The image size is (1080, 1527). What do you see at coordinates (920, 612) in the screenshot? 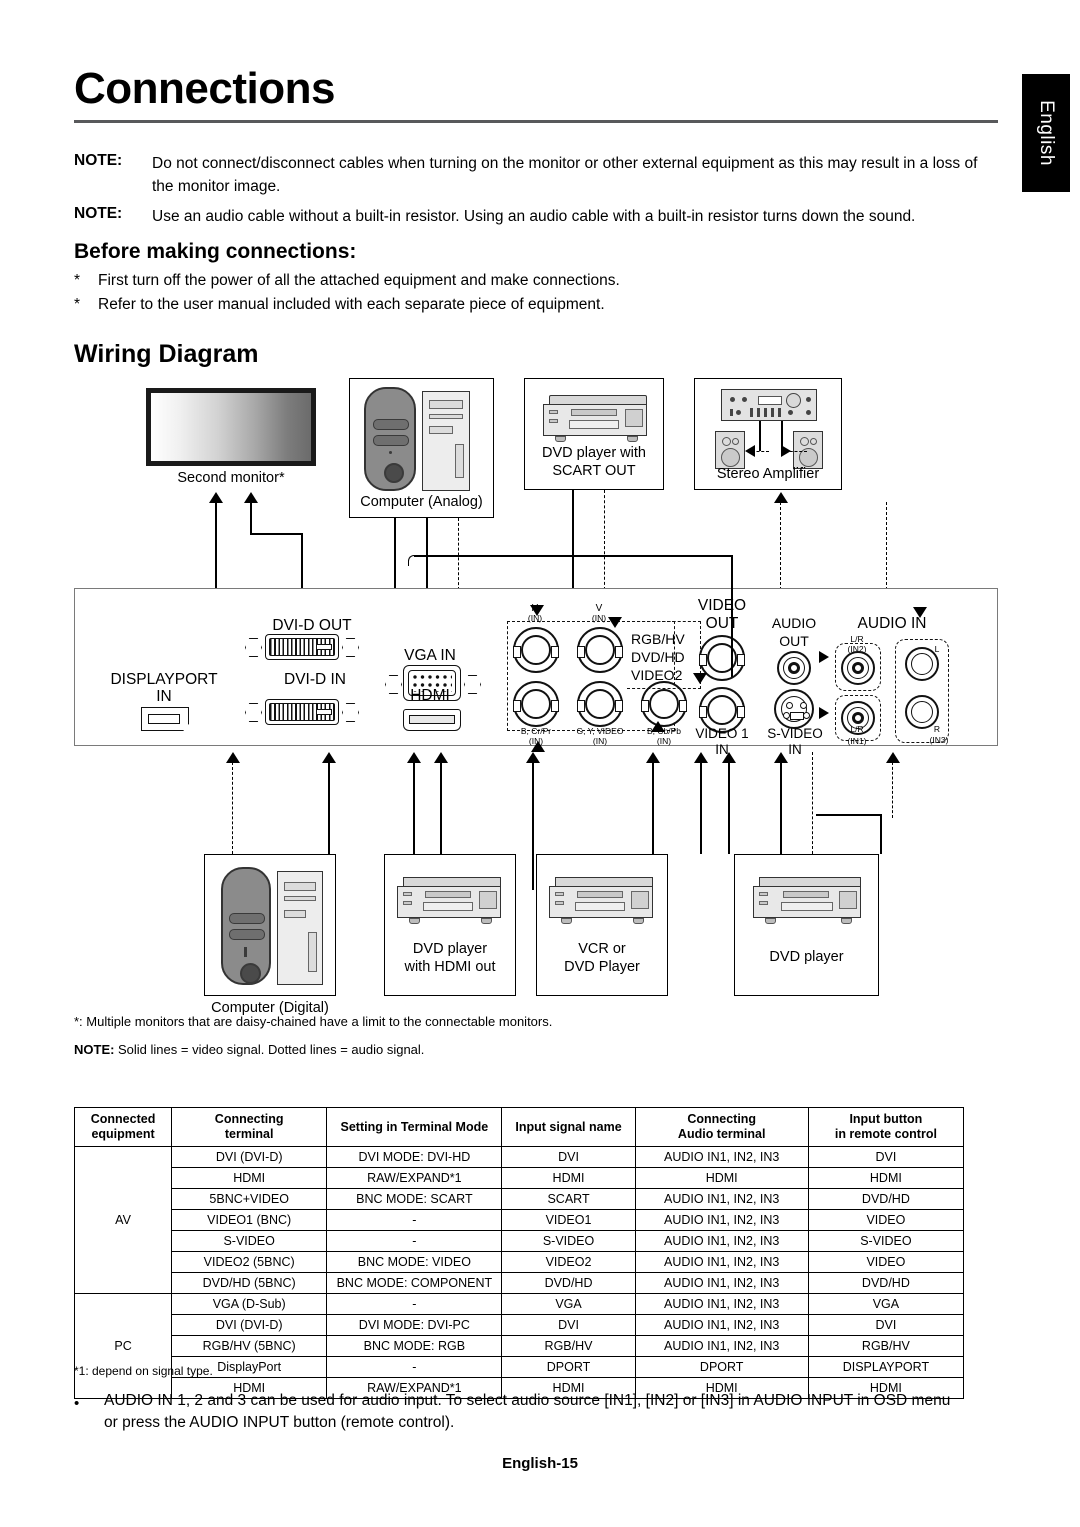
I see `arrow-audio-in3` at bounding box center [920, 612].